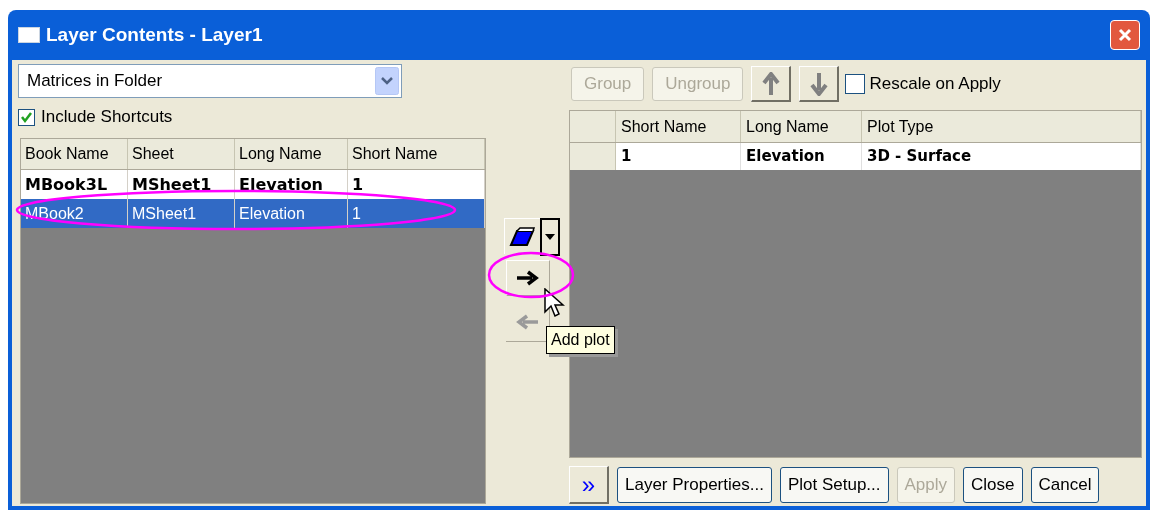  I want to click on check-icon, so click(26, 117).